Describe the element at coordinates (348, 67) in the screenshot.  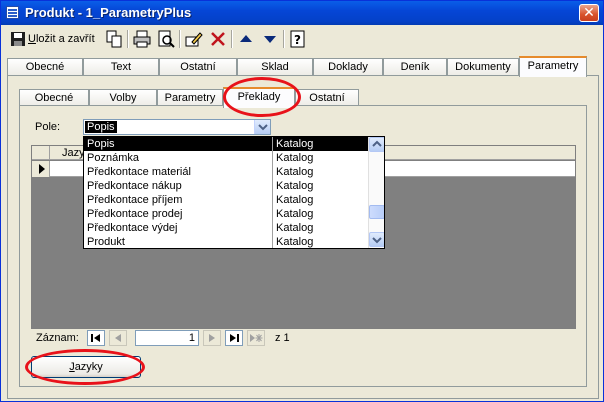
I see `tab-doklady: Doklady` at that location.